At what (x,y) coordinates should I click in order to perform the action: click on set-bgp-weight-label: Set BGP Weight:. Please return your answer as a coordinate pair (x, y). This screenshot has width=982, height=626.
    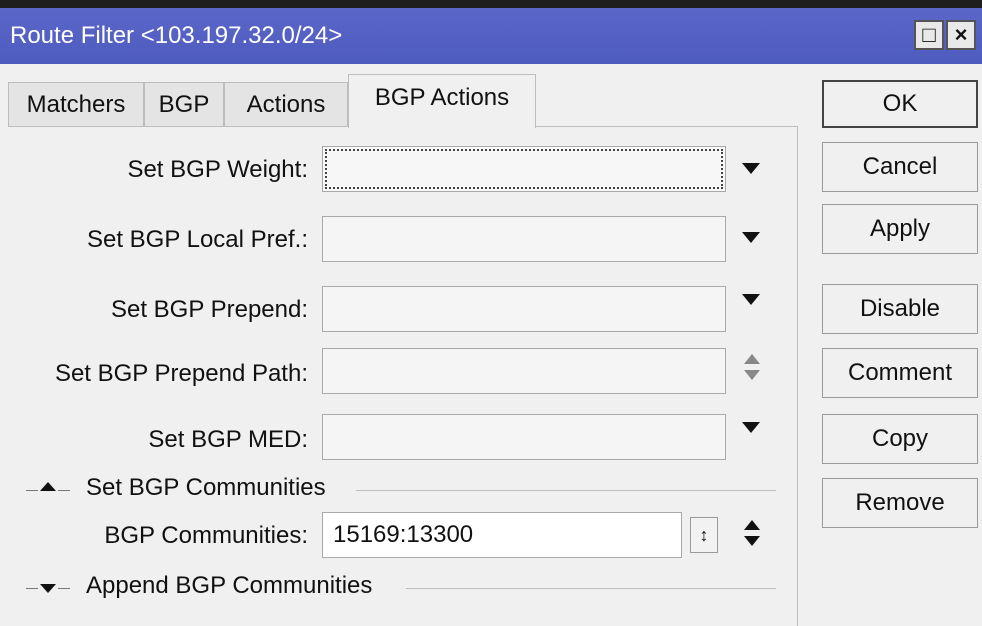
    Looking at the image, I should click on (217, 169).